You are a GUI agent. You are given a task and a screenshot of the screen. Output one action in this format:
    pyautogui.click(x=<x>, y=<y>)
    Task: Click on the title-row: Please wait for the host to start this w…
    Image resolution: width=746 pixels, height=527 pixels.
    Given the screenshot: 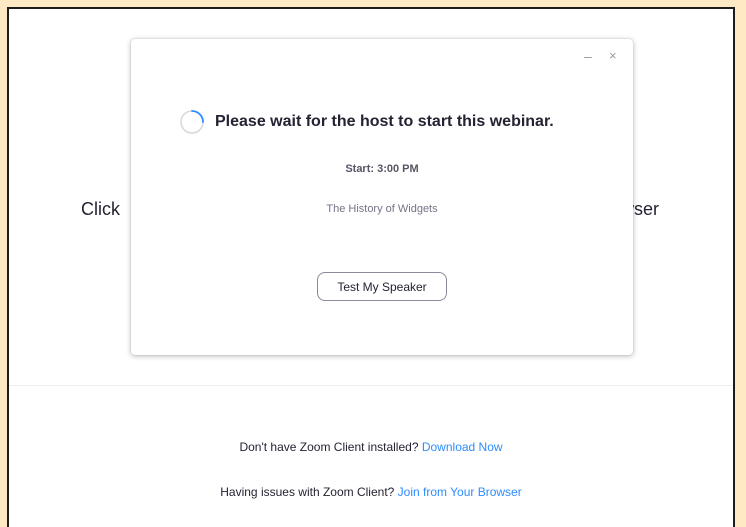 What is the action you would take?
    pyautogui.click(x=366, y=122)
    